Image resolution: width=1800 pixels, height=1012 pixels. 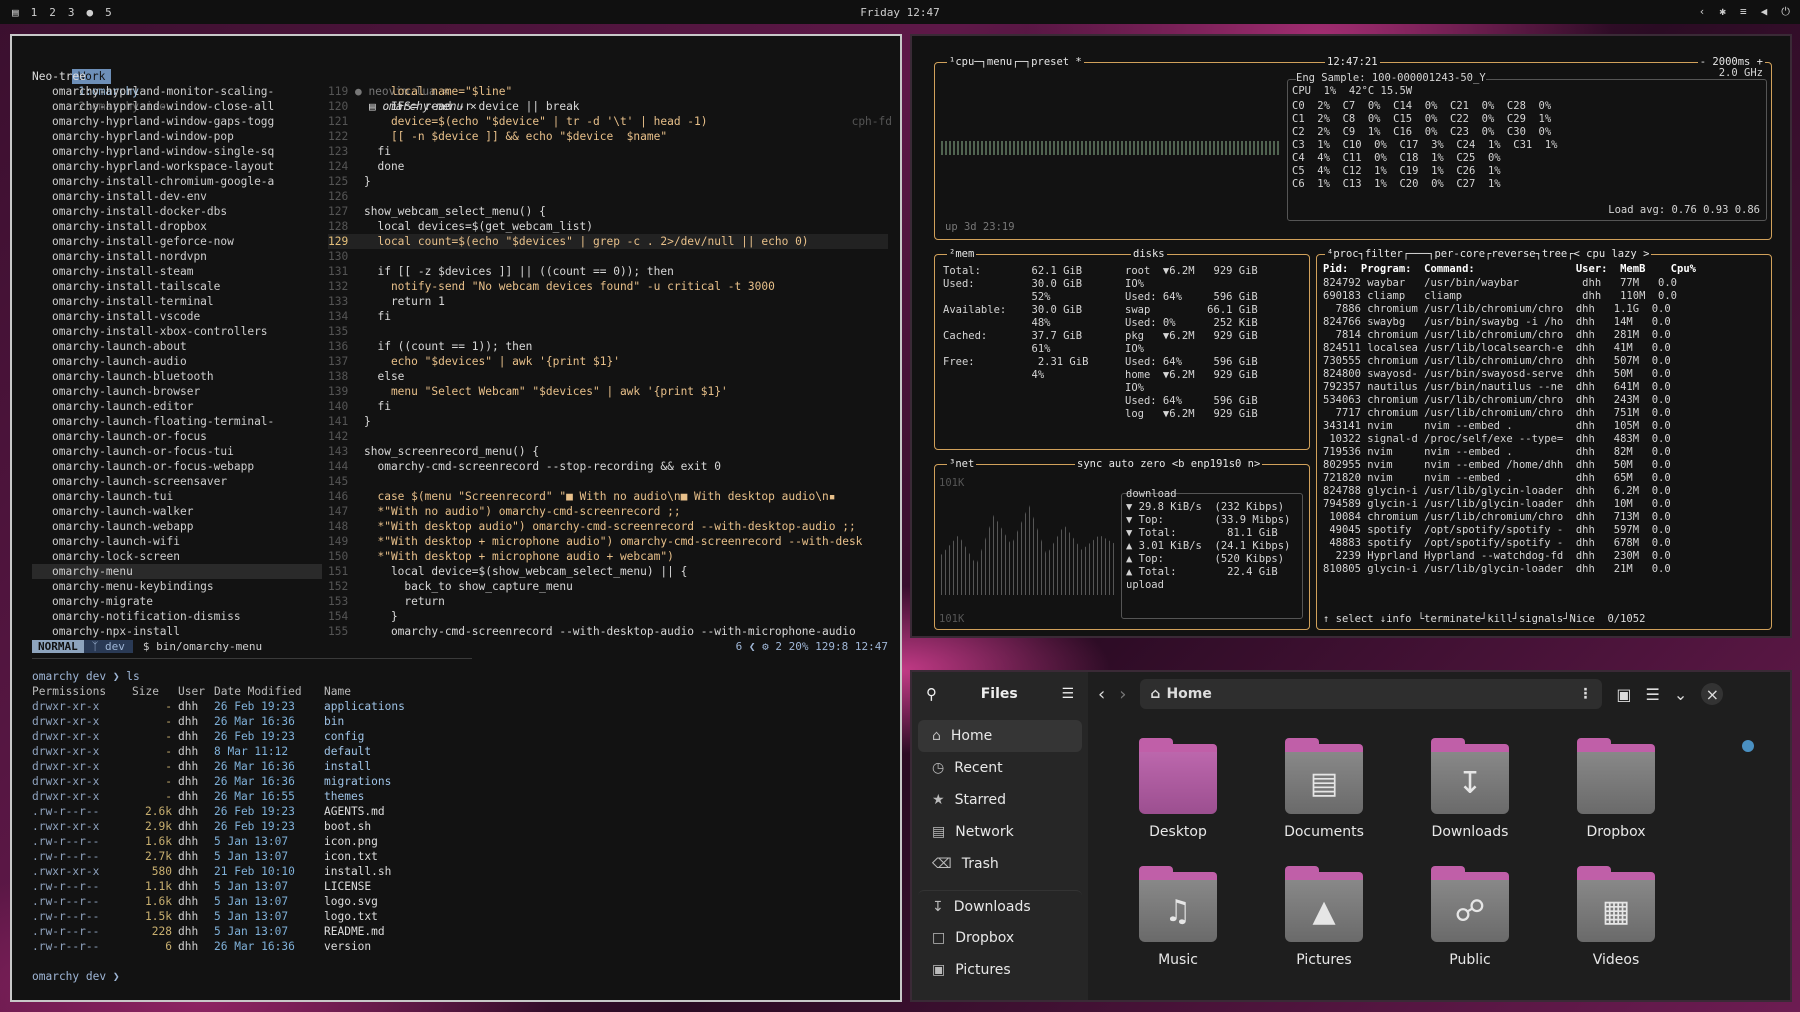 I want to click on ls-cell: applications, so click(x=384, y=706).